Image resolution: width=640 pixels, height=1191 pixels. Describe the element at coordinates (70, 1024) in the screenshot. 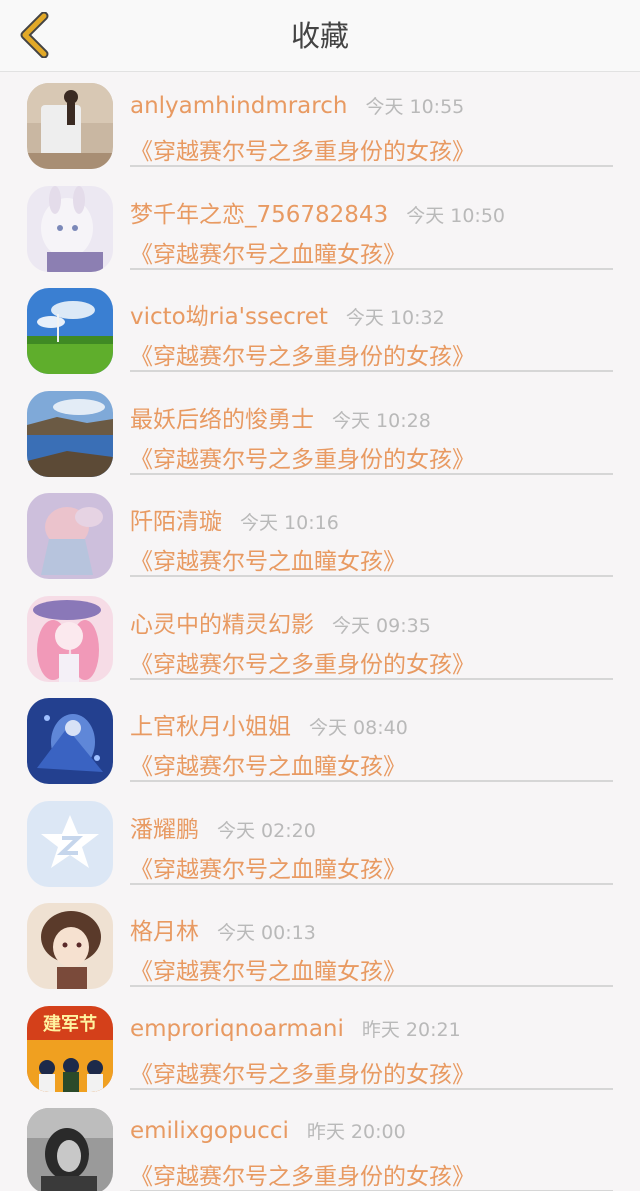

I see `avatar-text: 建军节` at that location.